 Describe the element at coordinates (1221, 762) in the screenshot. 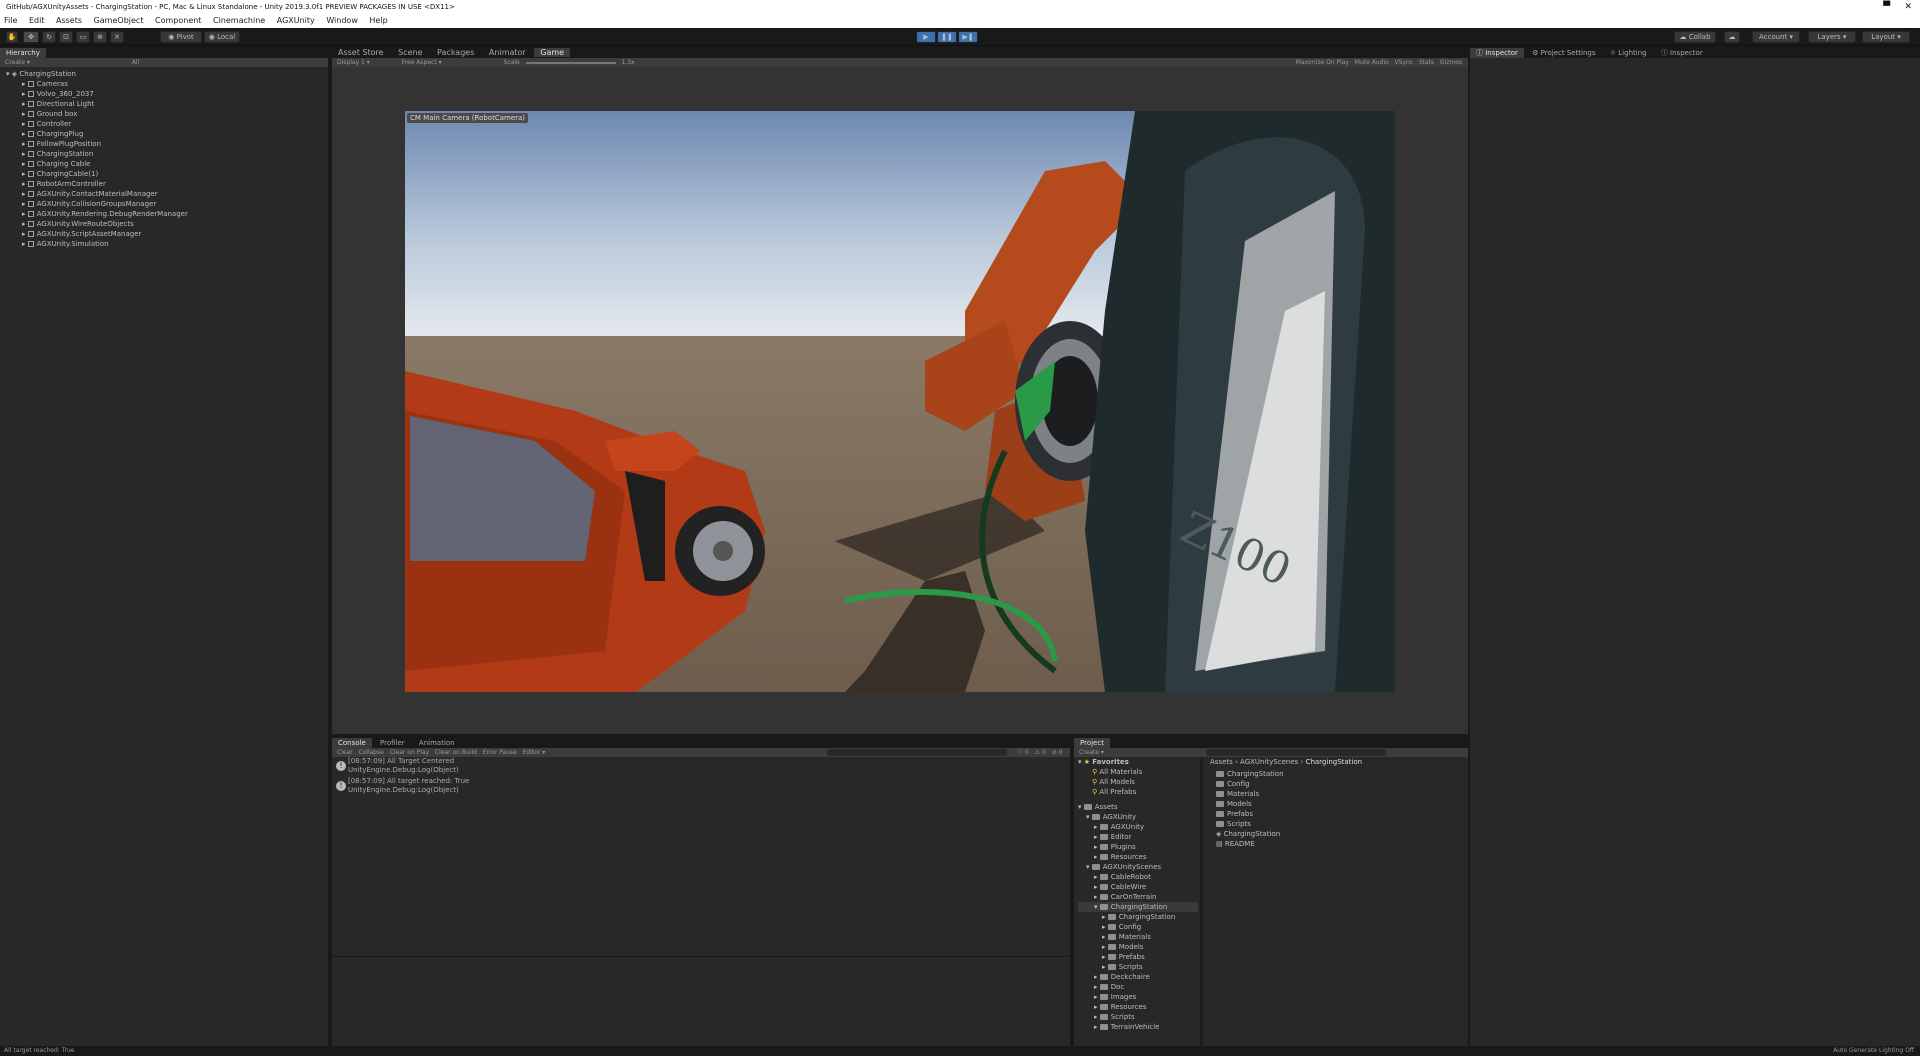

I see `breadcrumb-assets: Assets` at that location.